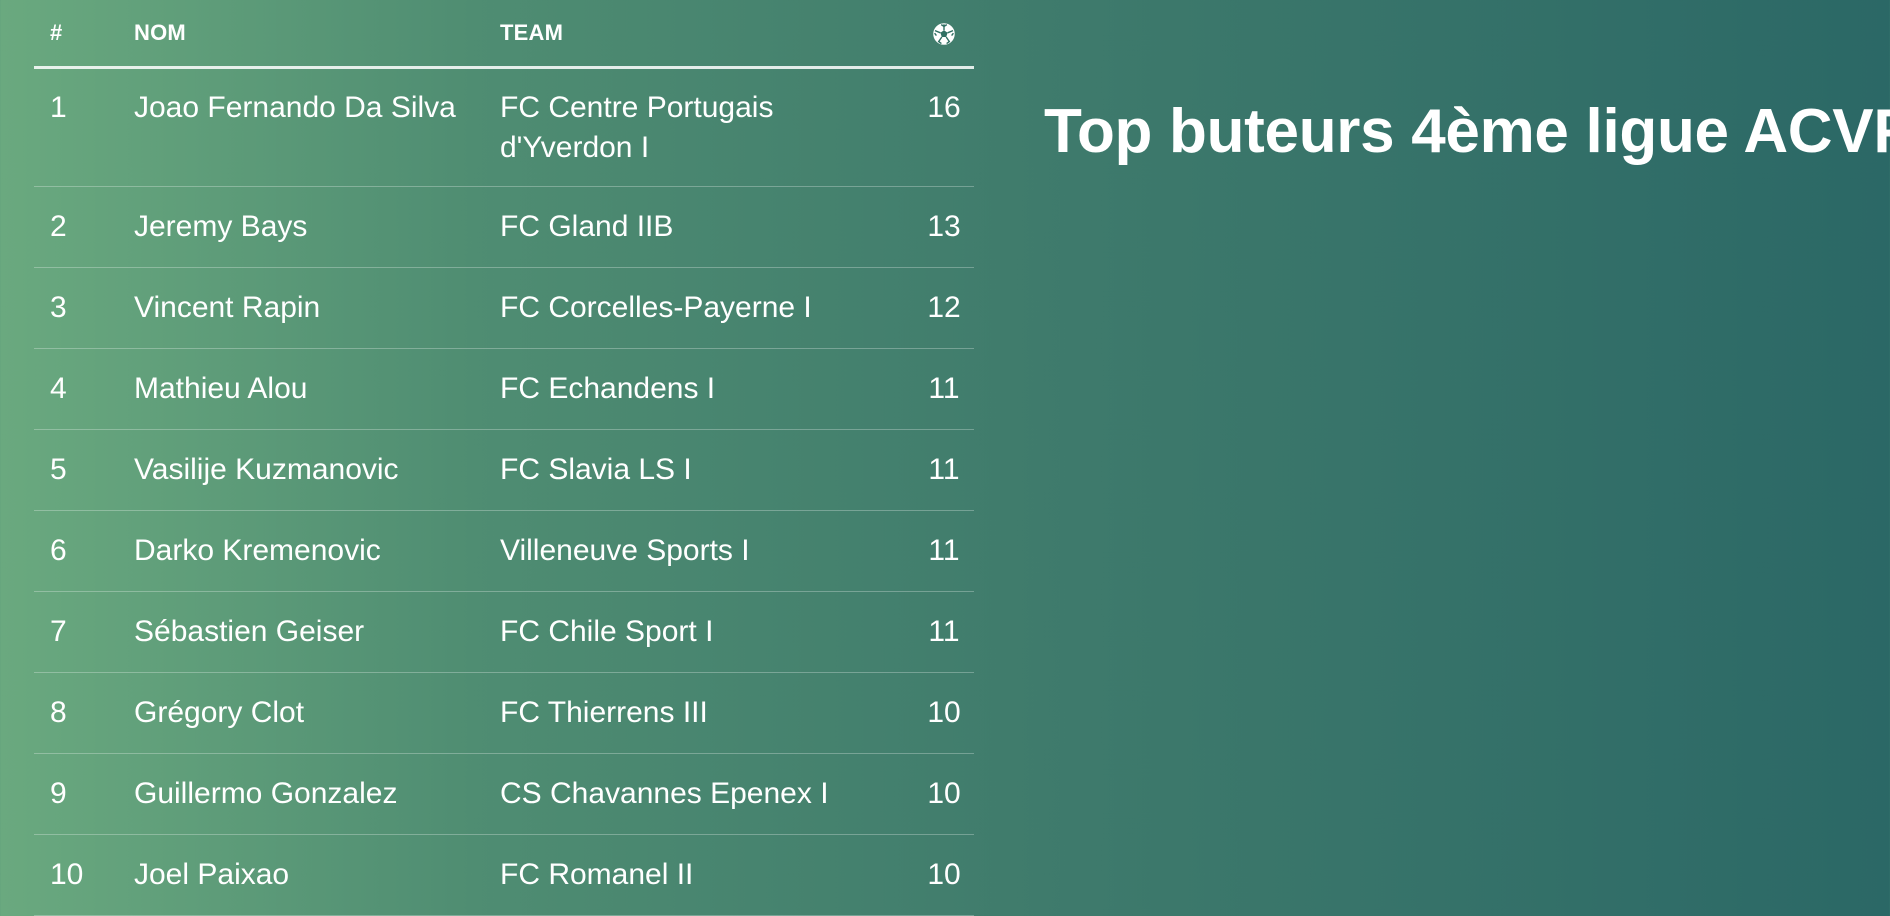 This screenshot has width=1890, height=916. What do you see at coordinates (301, 127) in the screenshot?
I see `player-name-cell: Joao Fernando Da Silva` at bounding box center [301, 127].